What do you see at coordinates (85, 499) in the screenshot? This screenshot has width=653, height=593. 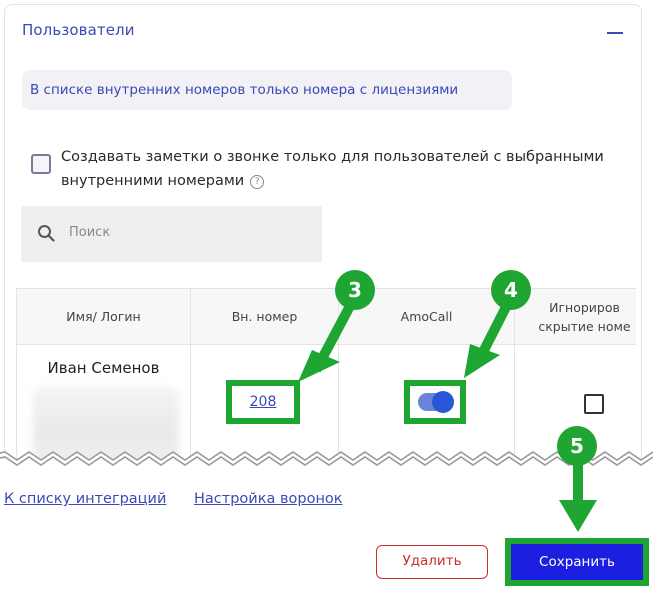 I see `back-to-integrations-link: К списку интеграций` at bounding box center [85, 499].